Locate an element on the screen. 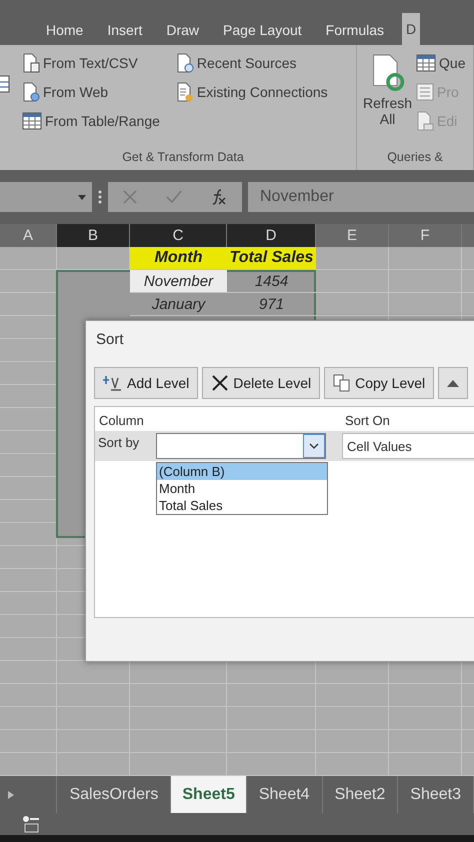 This screenshot has height=842, width=474. table-cell: 1454 is located at coordinates (271, 281).